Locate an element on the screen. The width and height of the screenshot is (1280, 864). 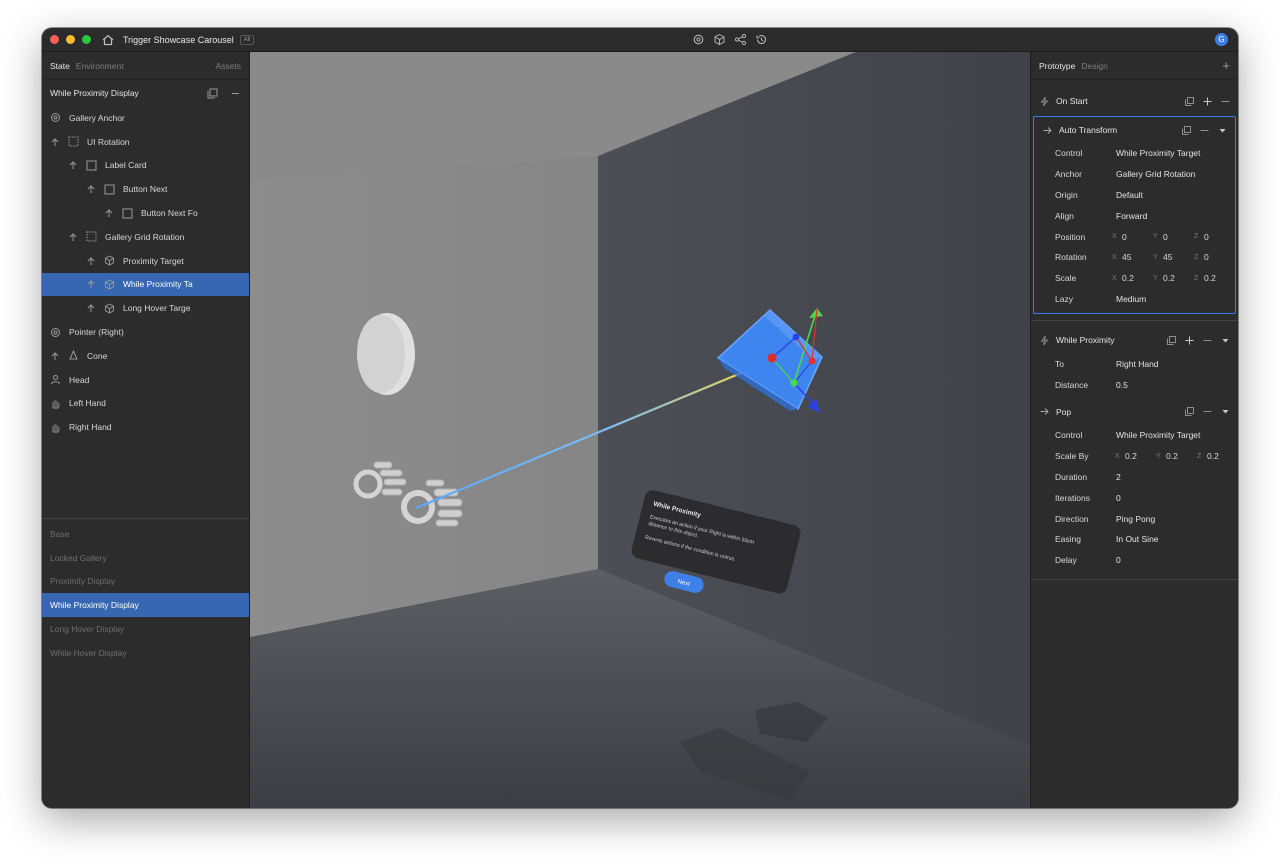
prop-position: Position X0 Y0 Z0 is located at coordinates (1134, 236).